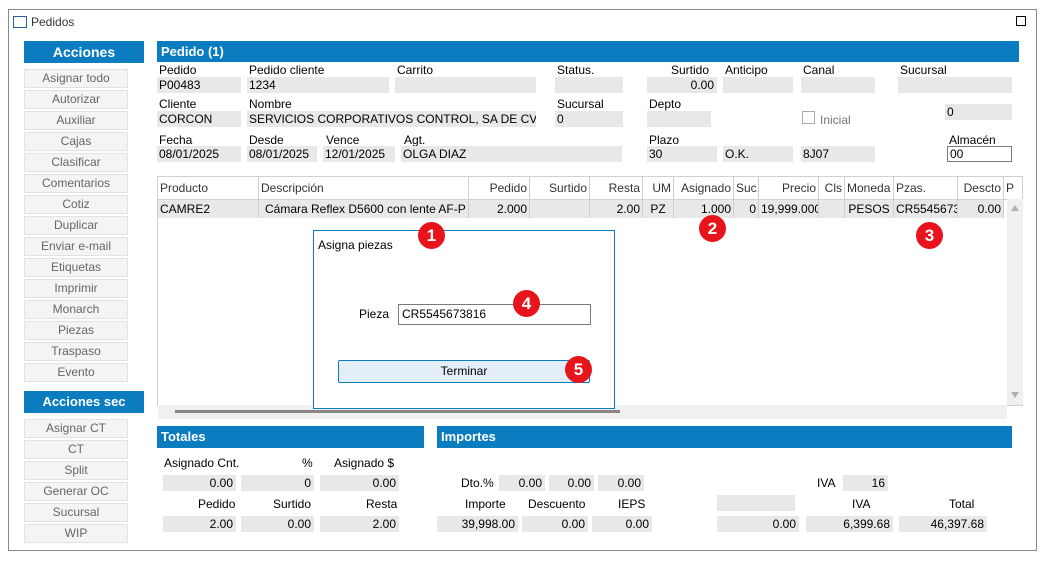 Image resolution: width=1046 pixels, height=564 pixels. I want to click on ok-field: O.K., so click(758, 154).